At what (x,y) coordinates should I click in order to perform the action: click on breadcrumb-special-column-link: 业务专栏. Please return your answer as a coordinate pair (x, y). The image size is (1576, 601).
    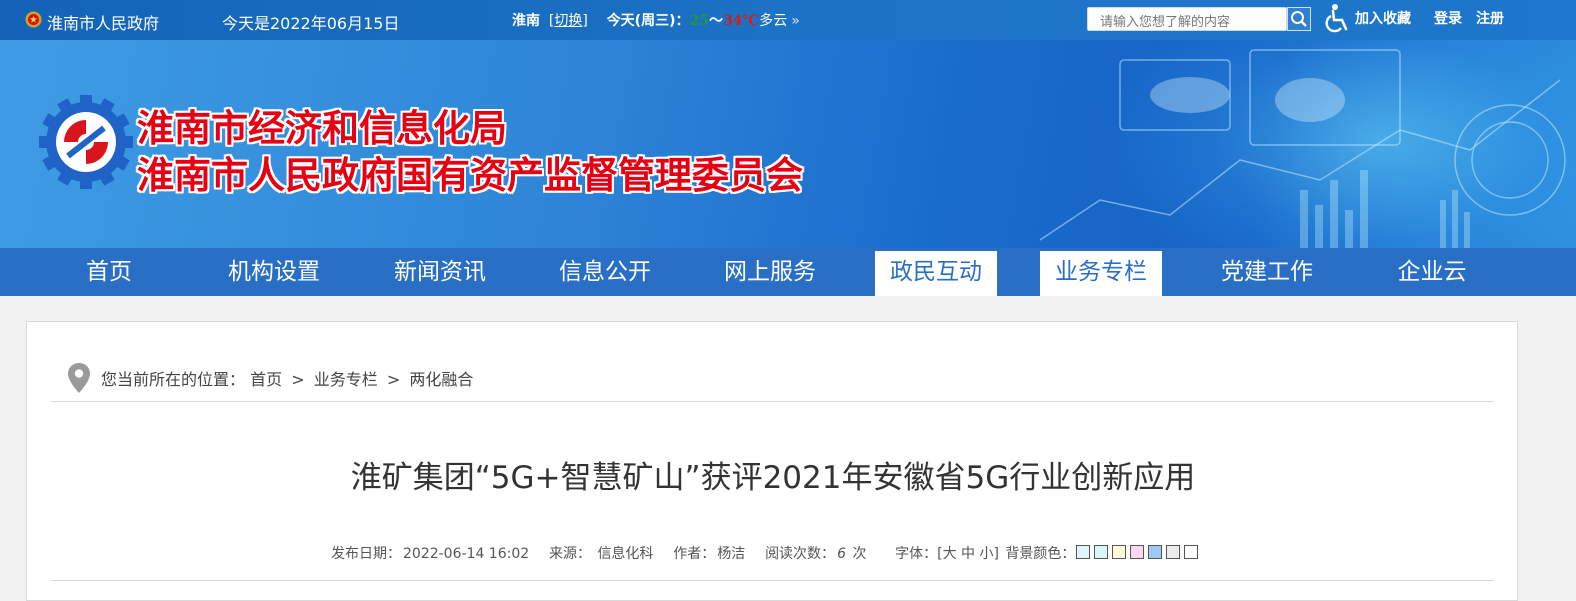
    Looking at the image, I should click on (346, 379).